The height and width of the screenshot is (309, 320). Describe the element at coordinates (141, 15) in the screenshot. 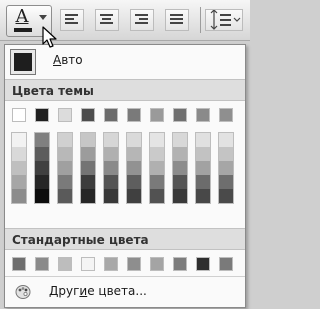

I see `align-right-icon` at that location.